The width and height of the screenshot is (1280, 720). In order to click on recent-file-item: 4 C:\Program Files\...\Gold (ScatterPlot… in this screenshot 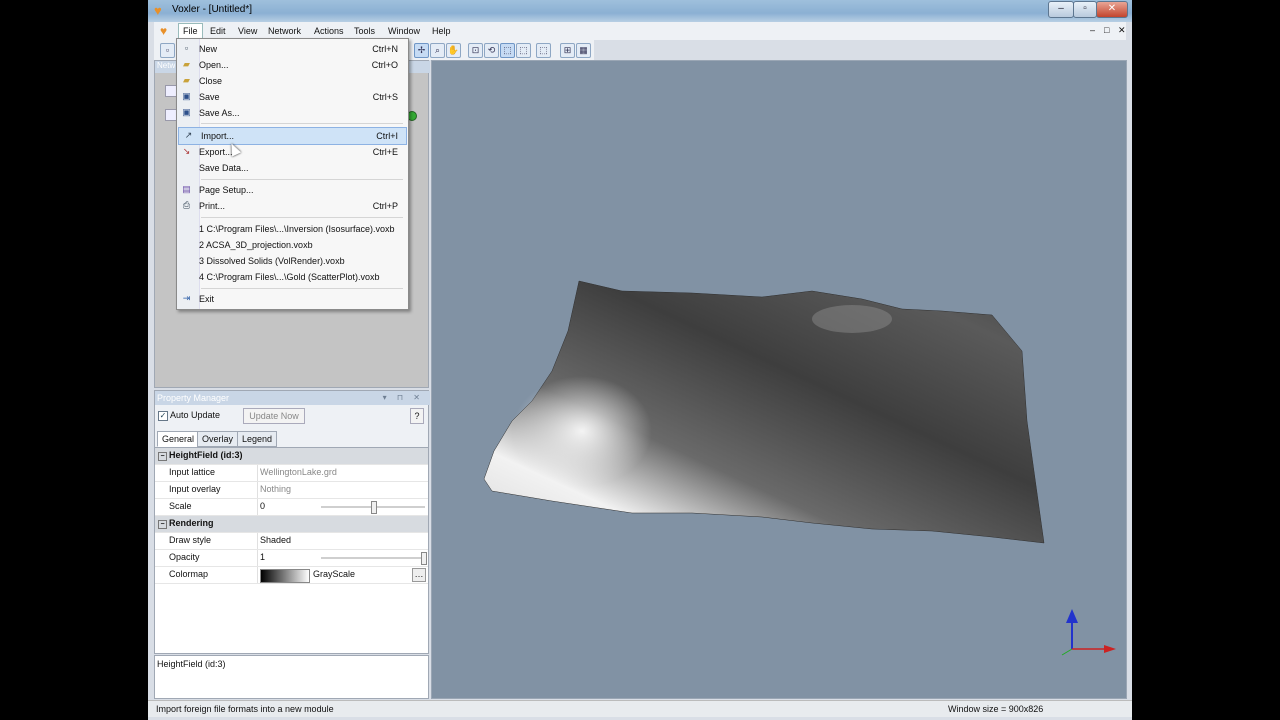, I will do `click(291, 277)`.